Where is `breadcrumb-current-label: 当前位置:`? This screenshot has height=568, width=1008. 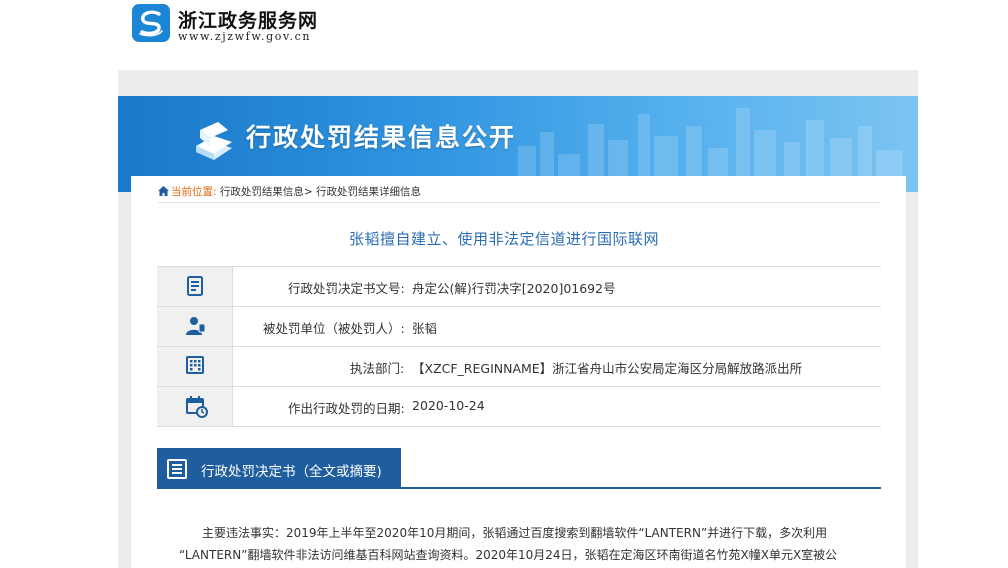 breadcrumb-current-label: 当前位置: is located at coordinates (194, 192).